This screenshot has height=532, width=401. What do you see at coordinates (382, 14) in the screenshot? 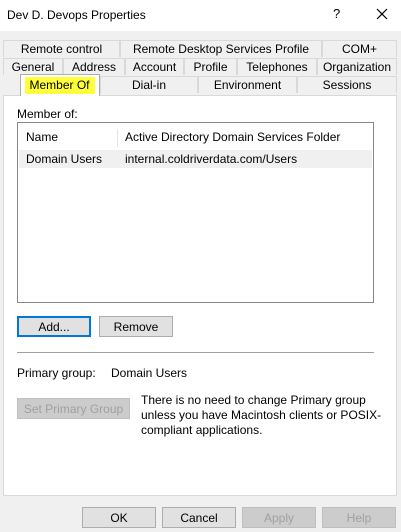
I see `close-icon` at bounding box center [382, 14].